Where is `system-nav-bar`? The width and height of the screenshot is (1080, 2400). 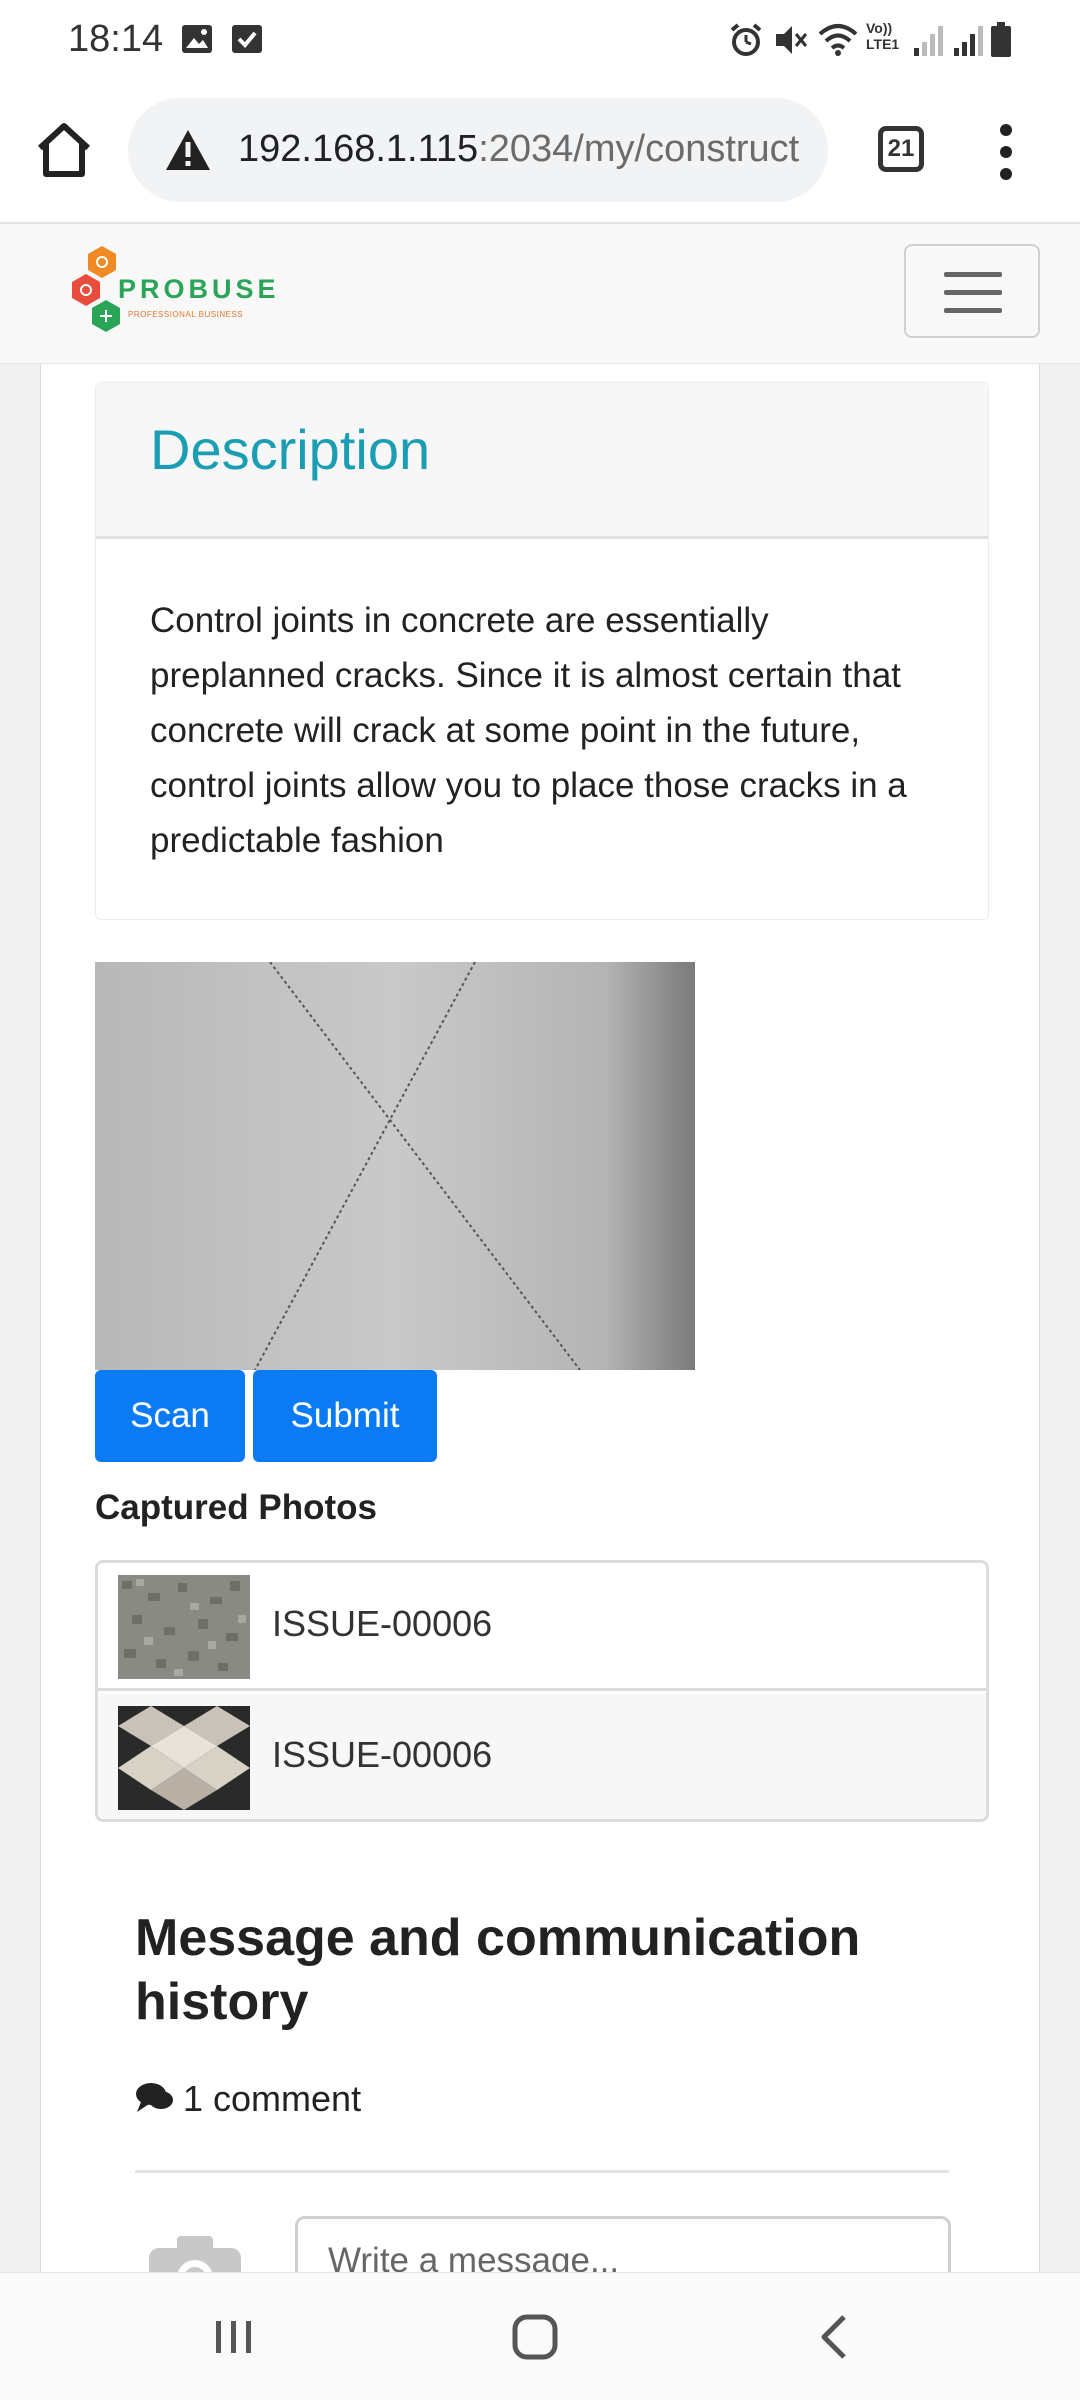 system-nav-bar is located at coordinates (540, 2336).